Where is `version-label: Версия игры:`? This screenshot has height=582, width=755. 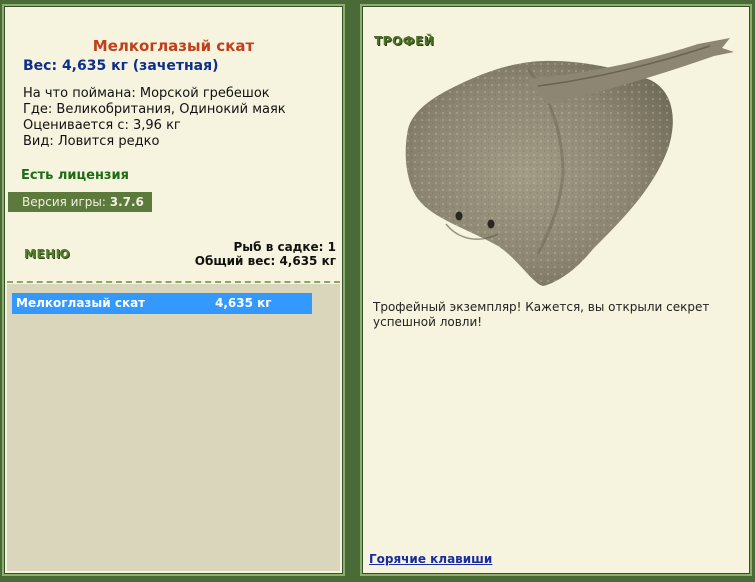
version-label: Версия игры: is located at coordinates (64, 202).